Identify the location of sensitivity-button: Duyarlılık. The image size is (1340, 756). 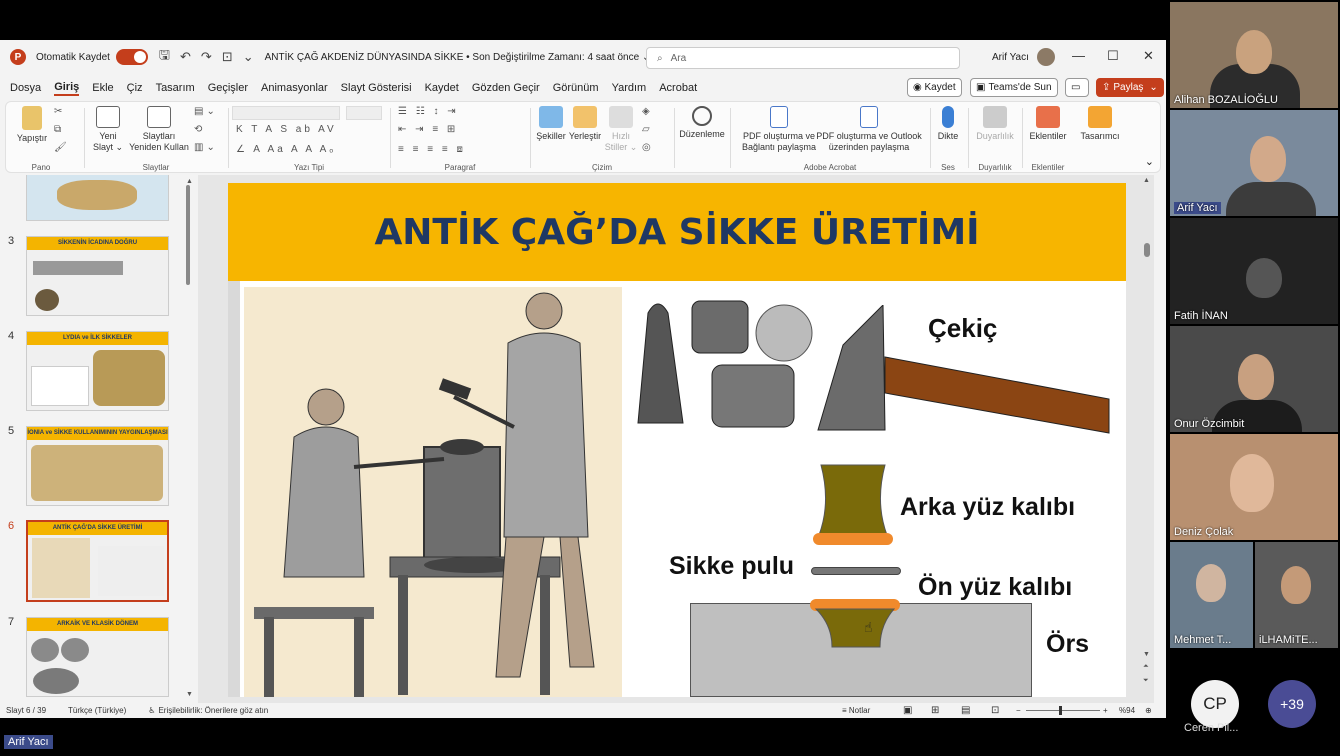
(995, 124).